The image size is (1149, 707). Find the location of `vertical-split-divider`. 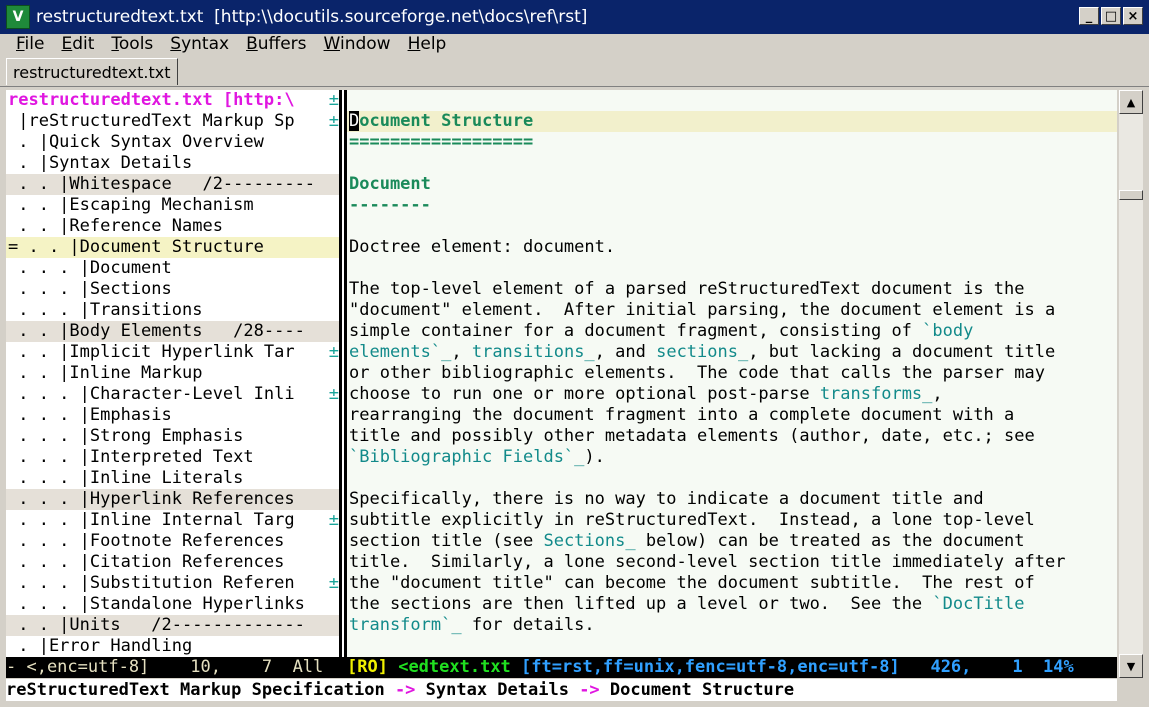

vertical-split-divider is located at coordinates (343, 384).